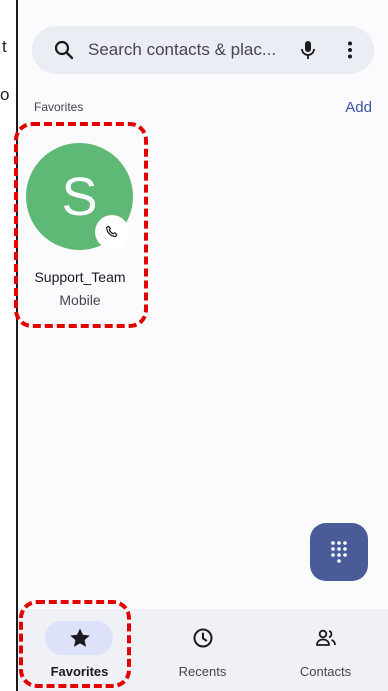 The image size is (388, 691). Describe the element at coordinates (326, 637) in the screenshot. I see `people-icon` at that location.